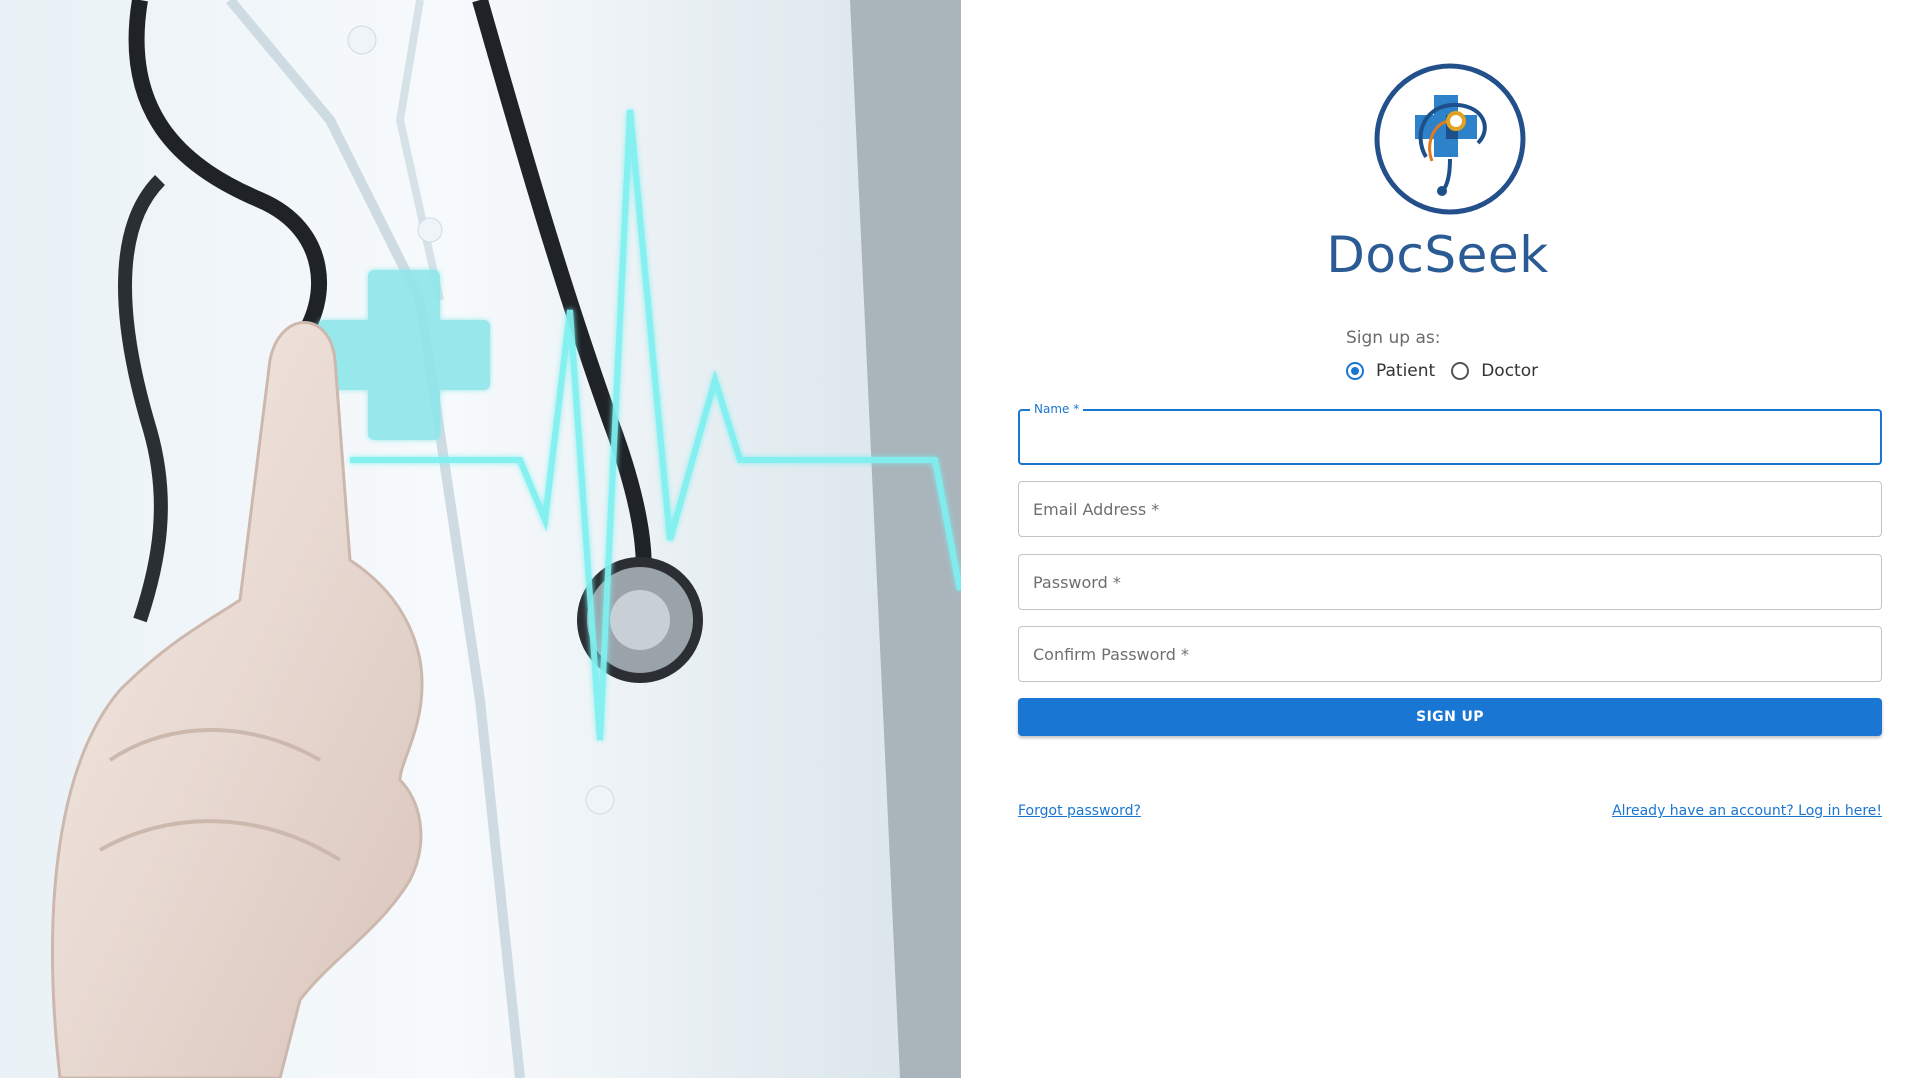 This screenshot has height=1080, width=1920. I want to click on role-radio-doctor: Doctor, so click(1494, 371).